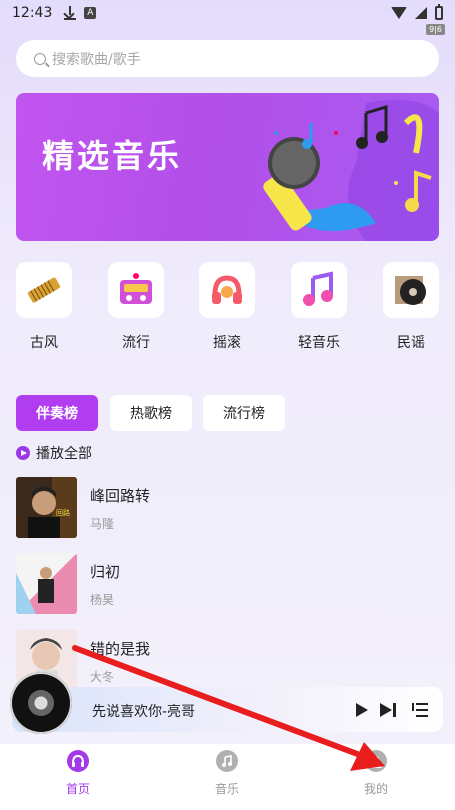 The image size is (455, 810). I want to click on song-cover, so click(46, 583).